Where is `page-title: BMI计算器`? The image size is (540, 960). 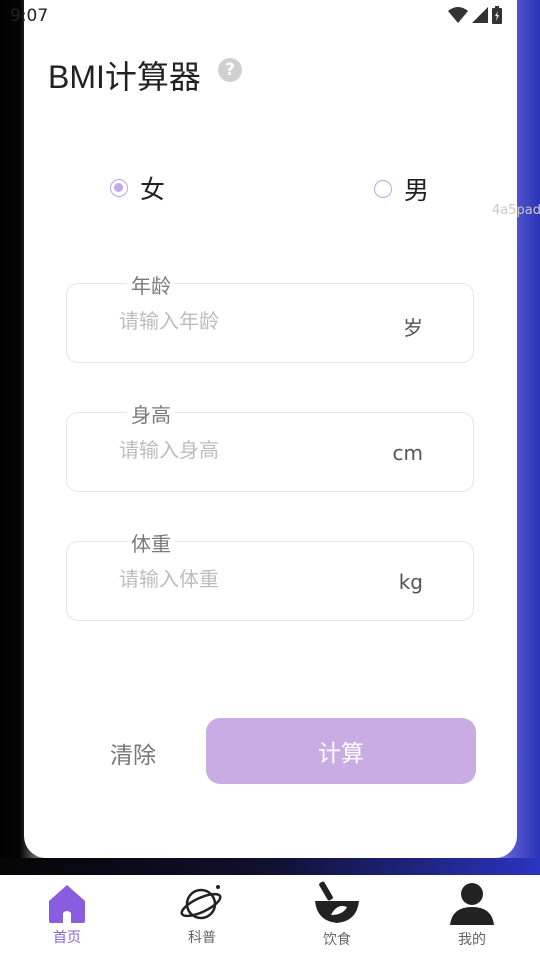 page-title: BMI计算器 is located at coordinates (124, 77).